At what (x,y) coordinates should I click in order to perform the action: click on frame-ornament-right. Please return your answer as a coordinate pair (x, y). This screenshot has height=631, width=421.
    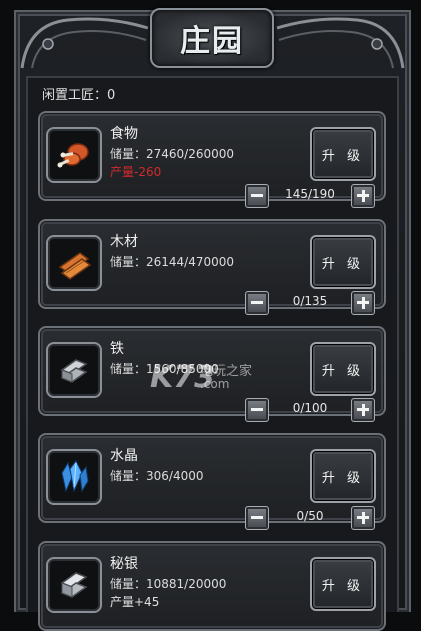
    Looking at the image, I should click on (340, 43).